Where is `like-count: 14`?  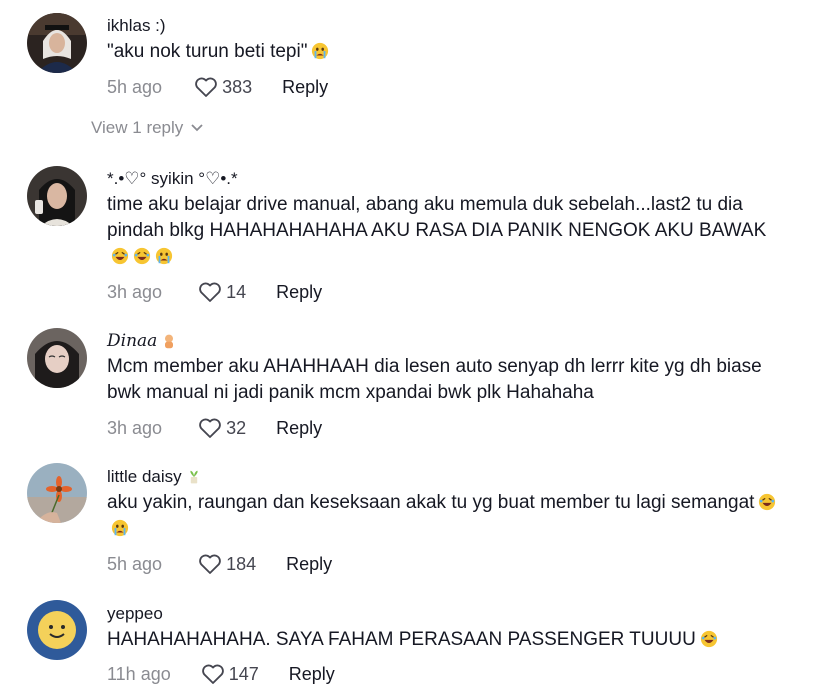
like-count: 14 is located at coordinates (236, 291).